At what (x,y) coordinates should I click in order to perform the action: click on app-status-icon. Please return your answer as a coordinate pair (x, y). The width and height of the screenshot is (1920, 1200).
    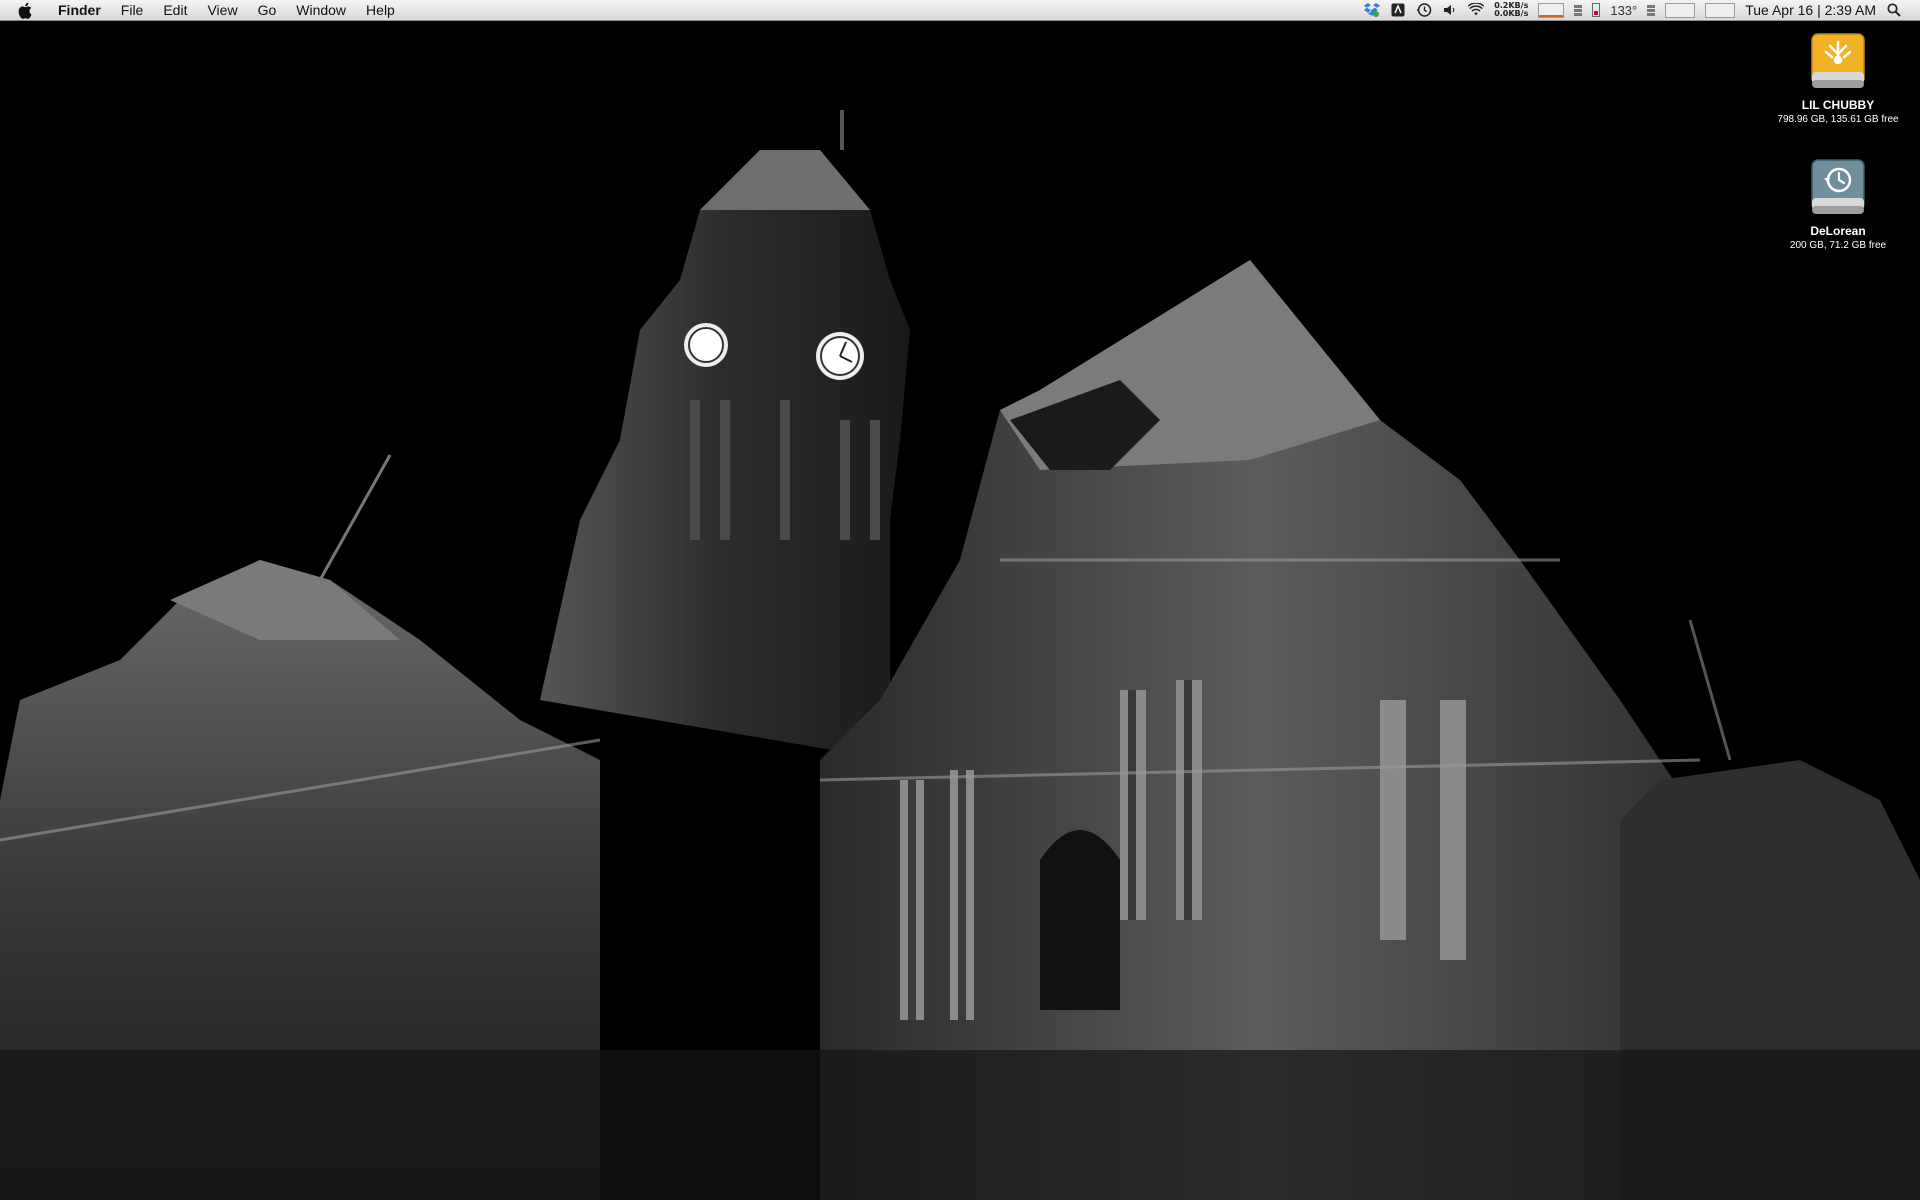
    Looking at the image, I should click on (1398, 10).